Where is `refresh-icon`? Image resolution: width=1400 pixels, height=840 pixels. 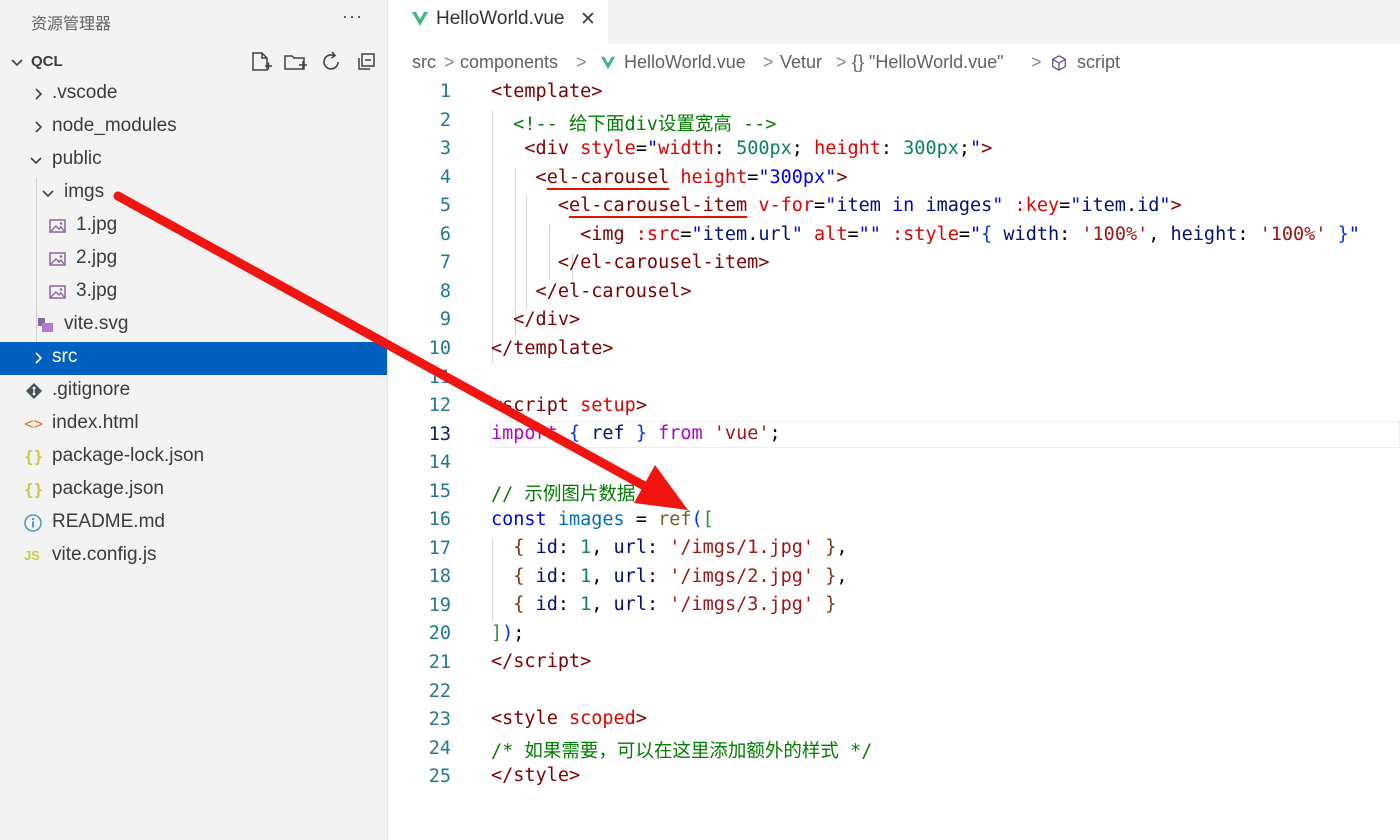
refresh-icon is located at coordinates (331, 62).